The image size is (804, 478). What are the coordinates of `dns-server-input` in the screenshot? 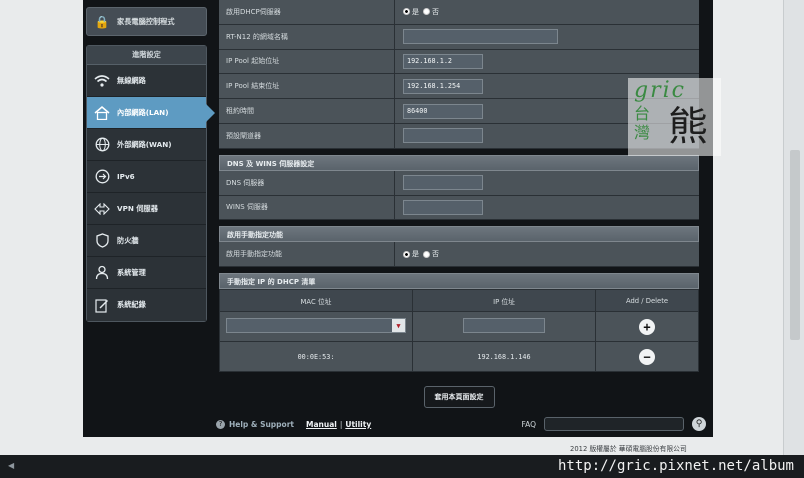 It's located at (443, 183).